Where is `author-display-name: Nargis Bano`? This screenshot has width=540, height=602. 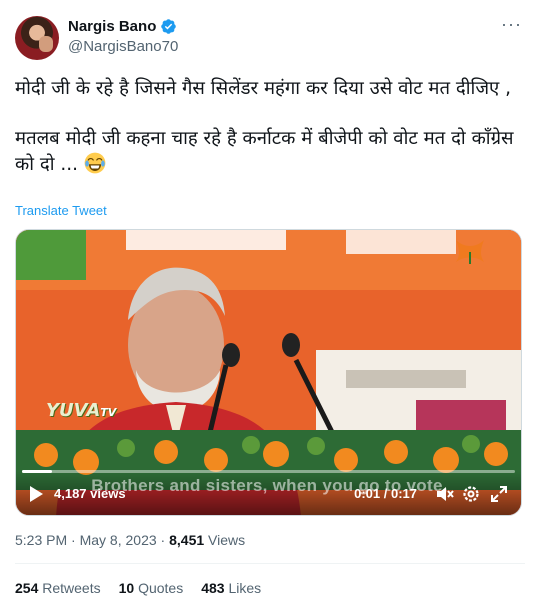
author-display-name: Nargis Bano is located at coordinates (112, 26).